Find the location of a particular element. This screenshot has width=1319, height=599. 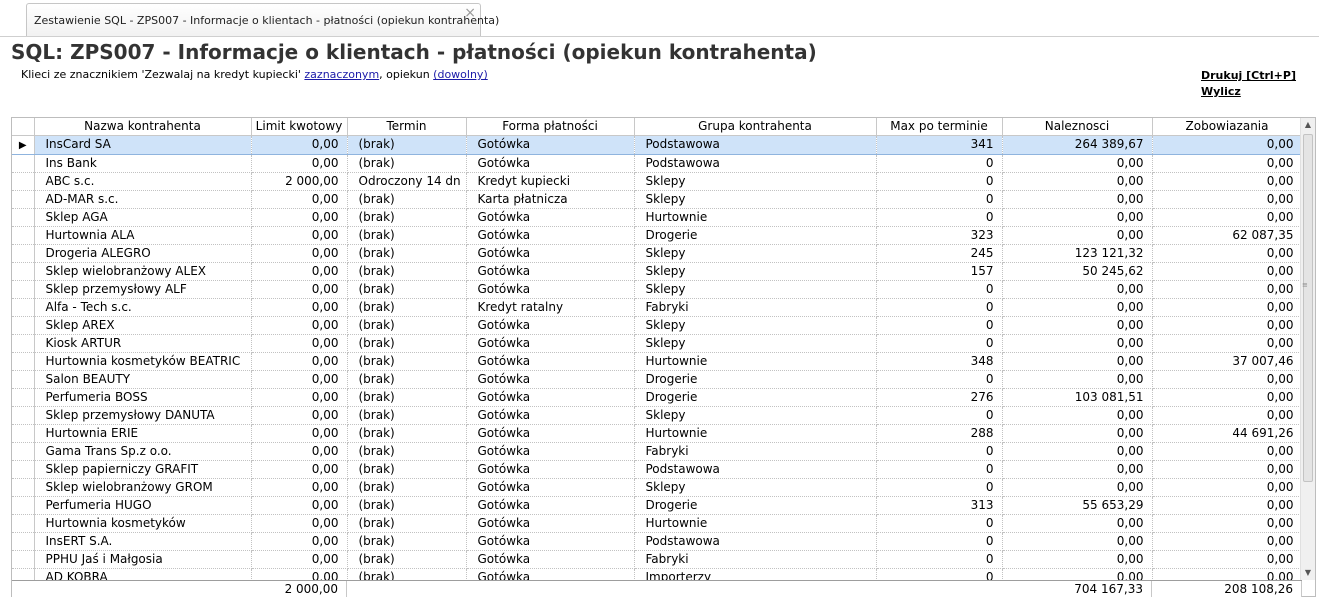

scroll-thumb is located at coordinates (1308, 308).